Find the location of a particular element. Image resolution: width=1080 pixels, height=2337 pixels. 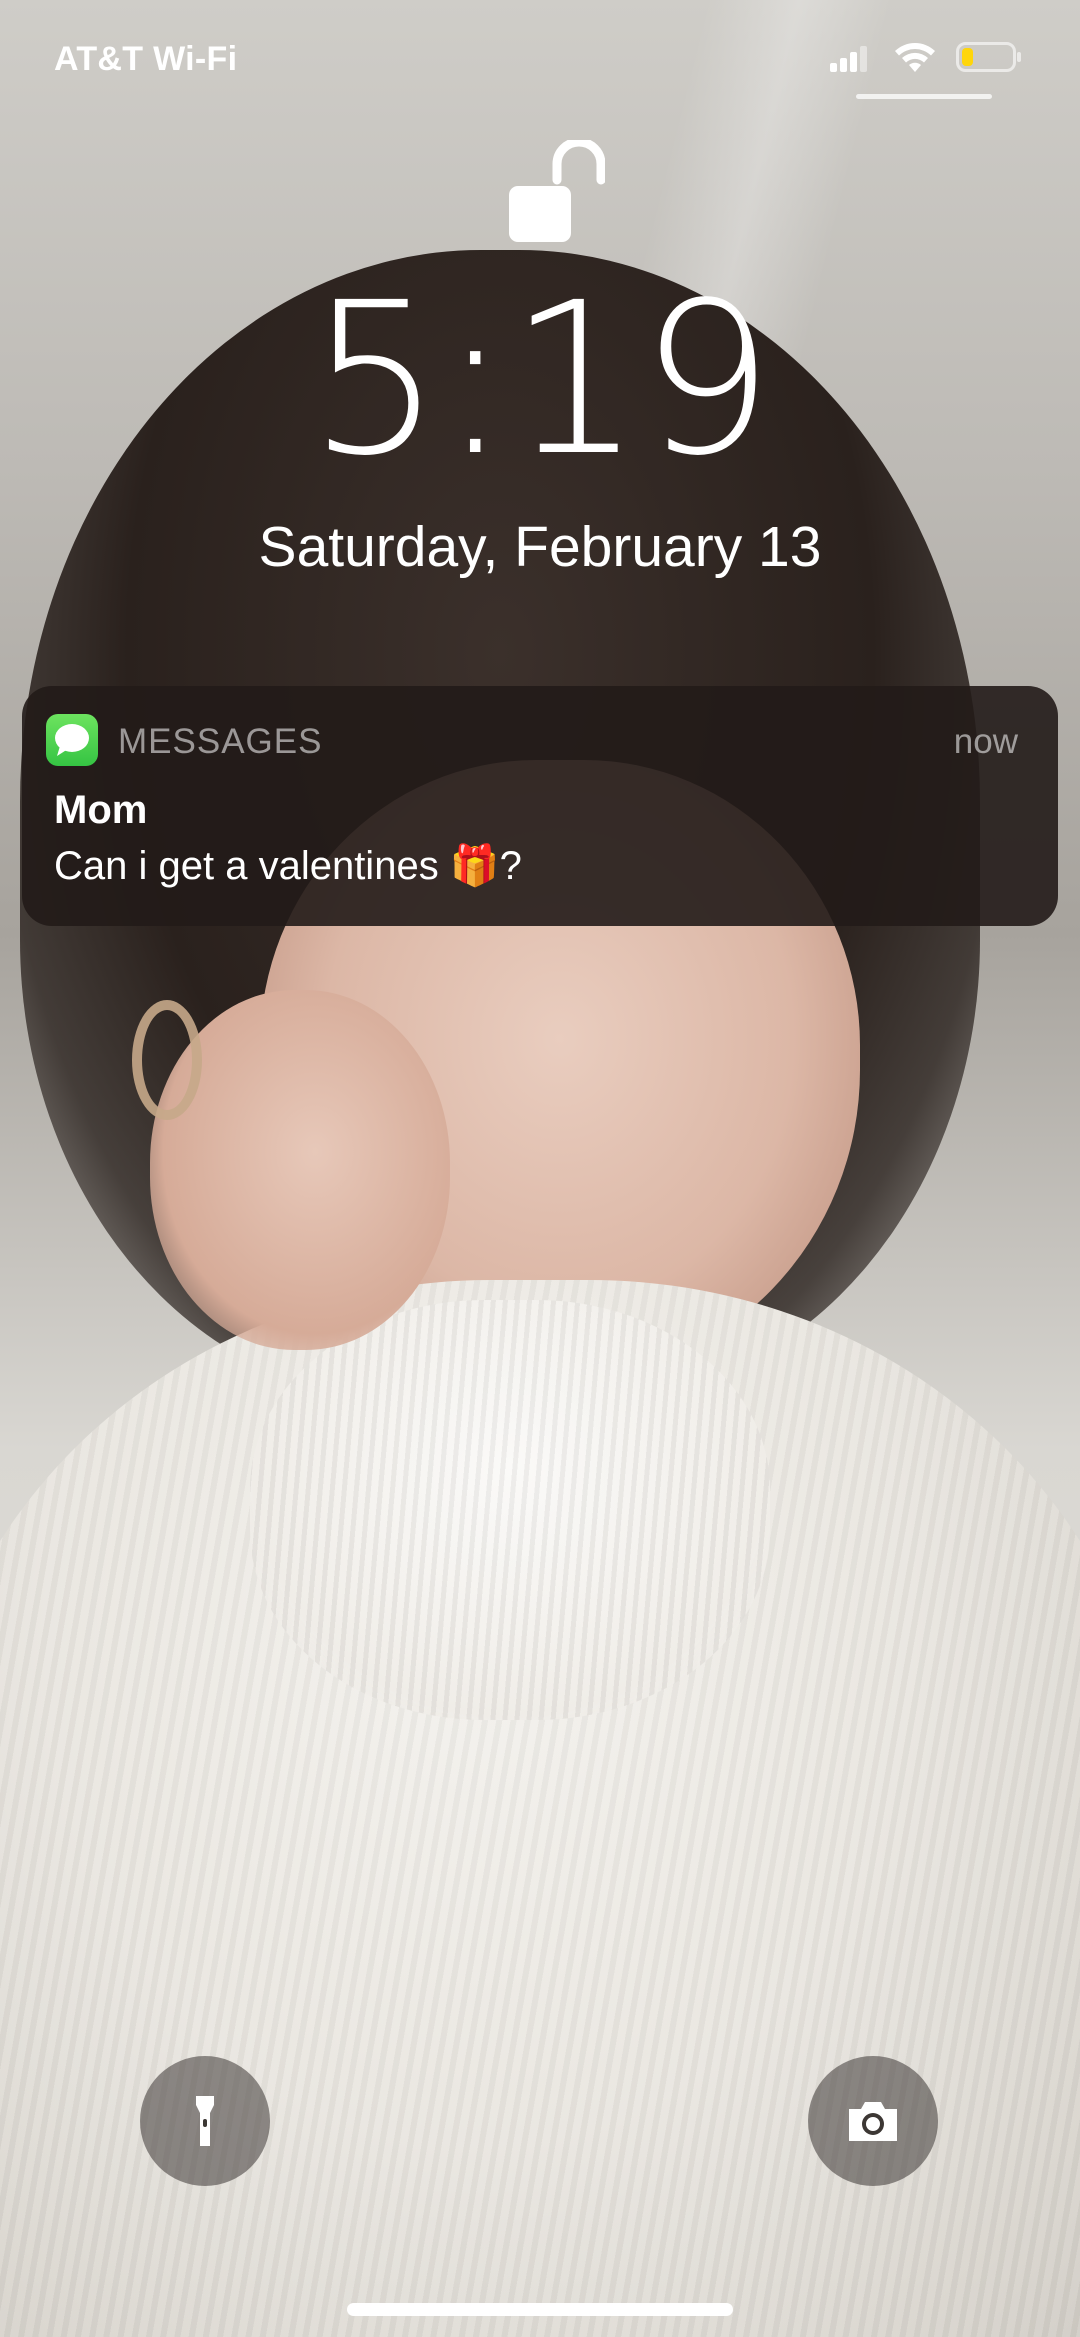

messages-icon is located at coordinates (72, 740).